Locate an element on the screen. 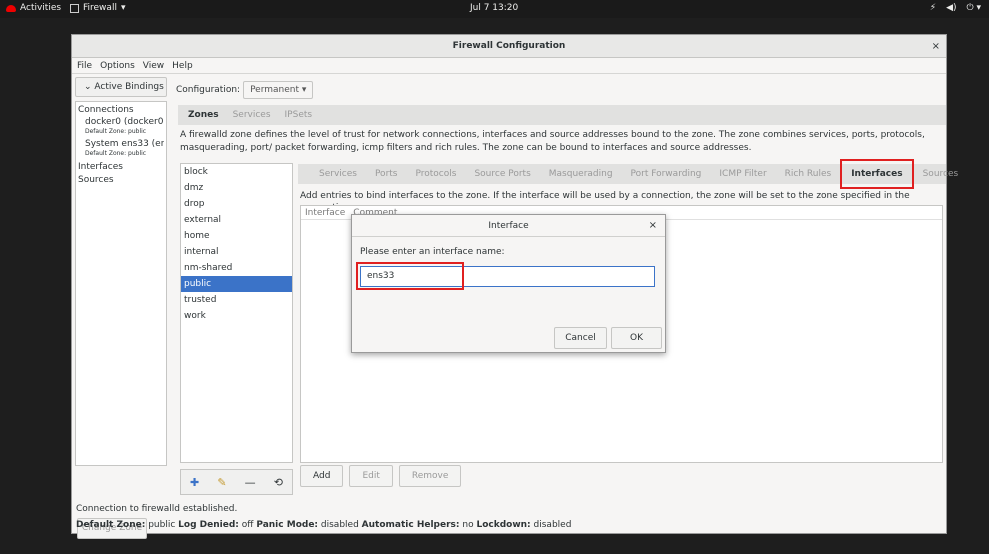 The image size is (989, 554). panic-mode-value: disabled is located at coordinates (339, 525).